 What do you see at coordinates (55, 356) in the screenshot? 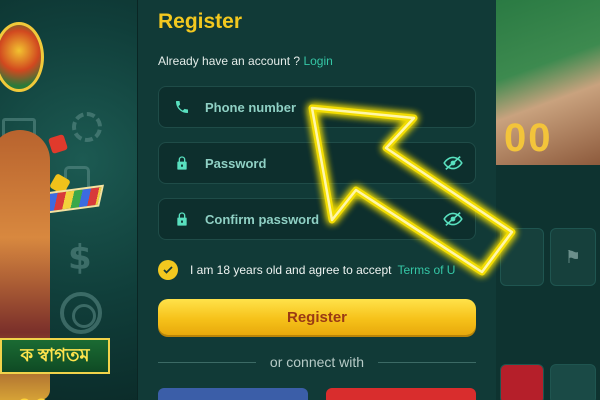
I see `welcome-banner: ক স্বাগতম` at bounding box center [55, 356].